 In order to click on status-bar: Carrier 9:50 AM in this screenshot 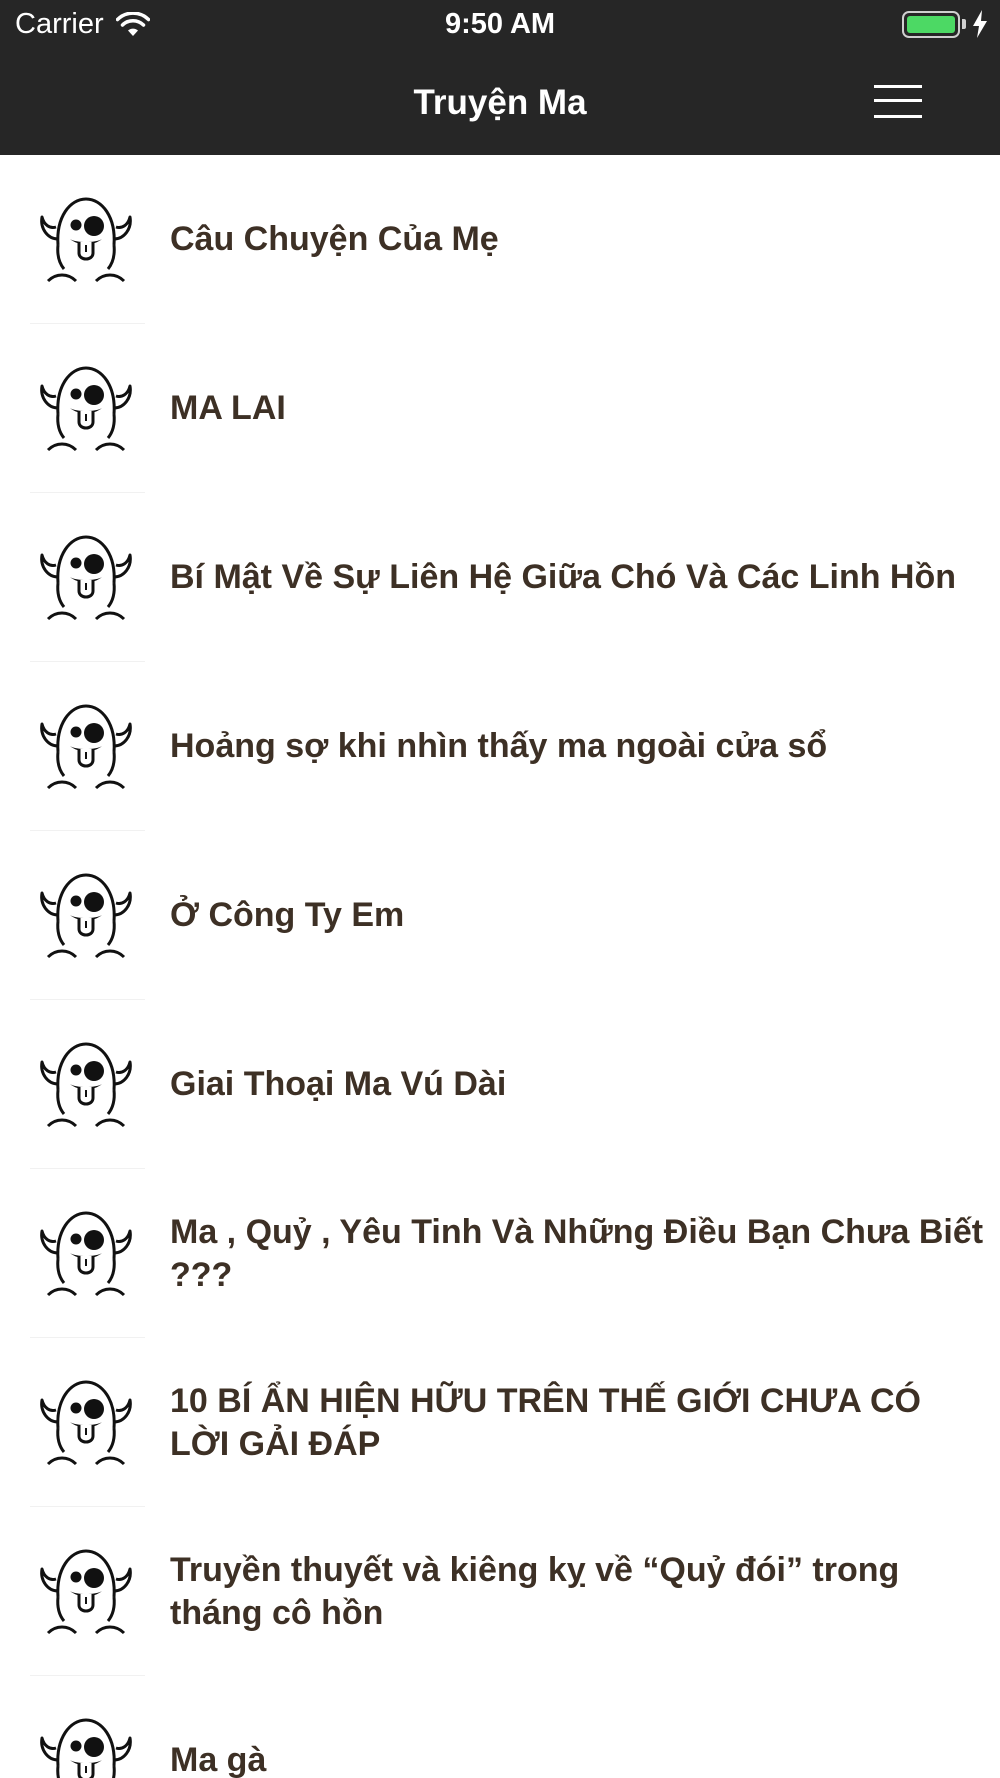, I will do `click(500, 25)`.